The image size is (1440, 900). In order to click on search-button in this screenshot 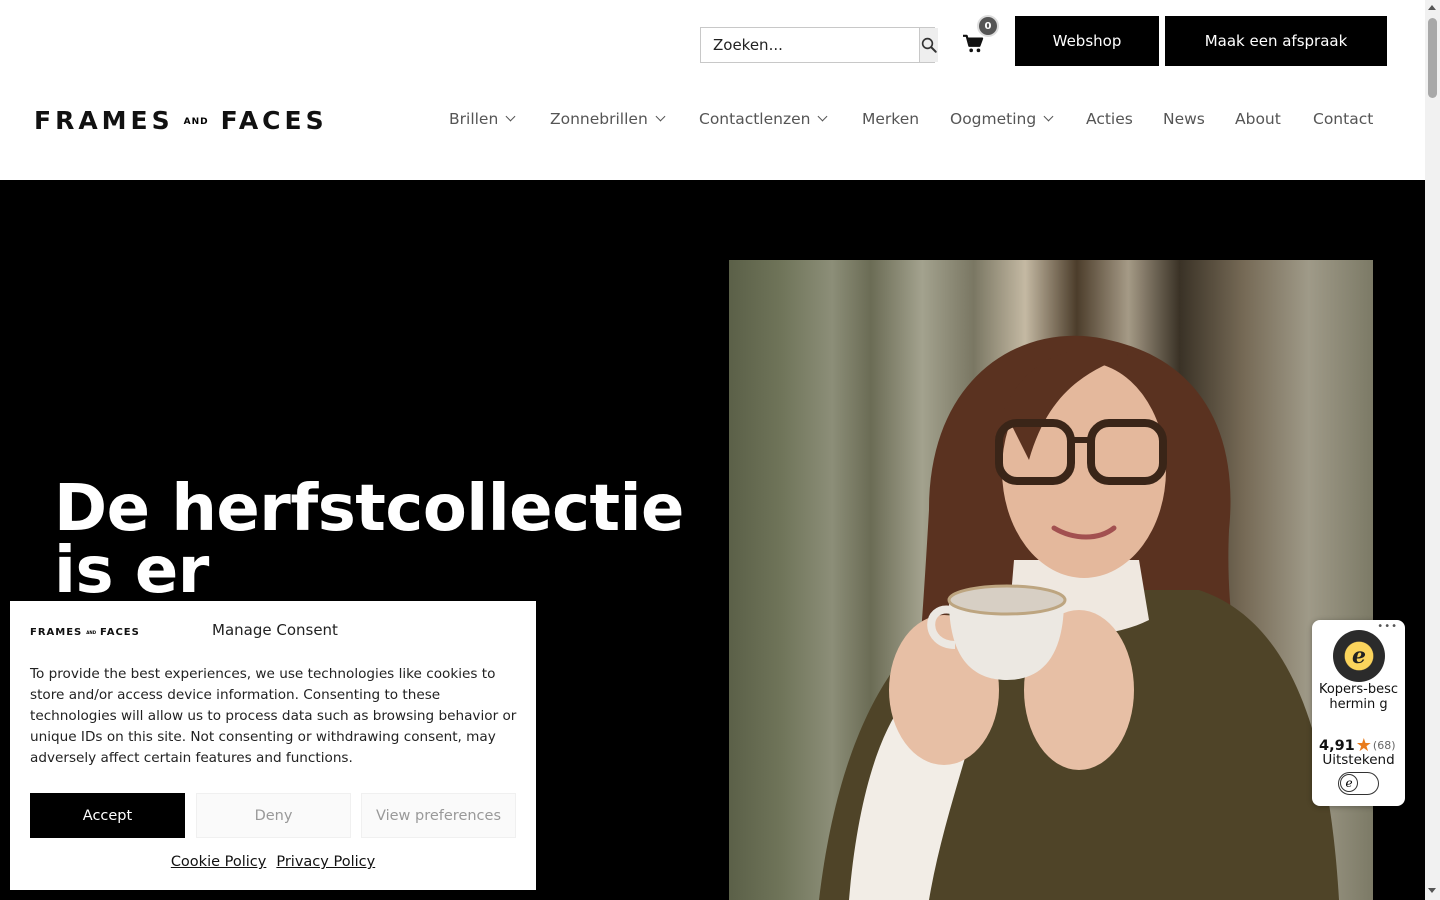, I will do `click(928, 45)`.